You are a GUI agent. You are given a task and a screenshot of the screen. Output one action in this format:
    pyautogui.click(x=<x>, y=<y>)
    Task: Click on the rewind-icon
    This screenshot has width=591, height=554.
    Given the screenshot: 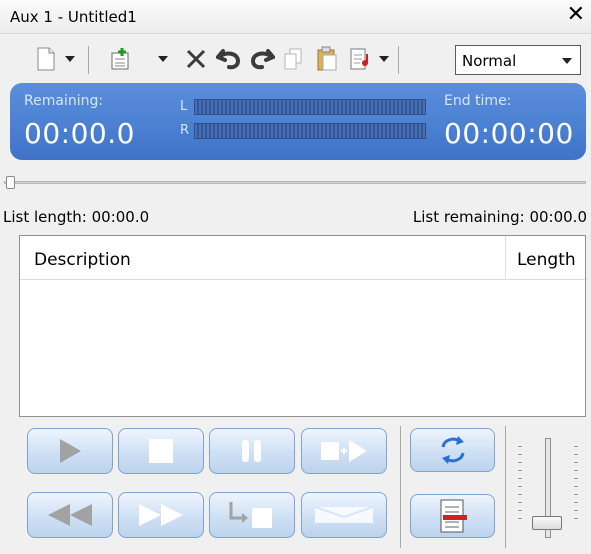 What is the action you would take?
    pyautogui.click(x=70, y=515)
    